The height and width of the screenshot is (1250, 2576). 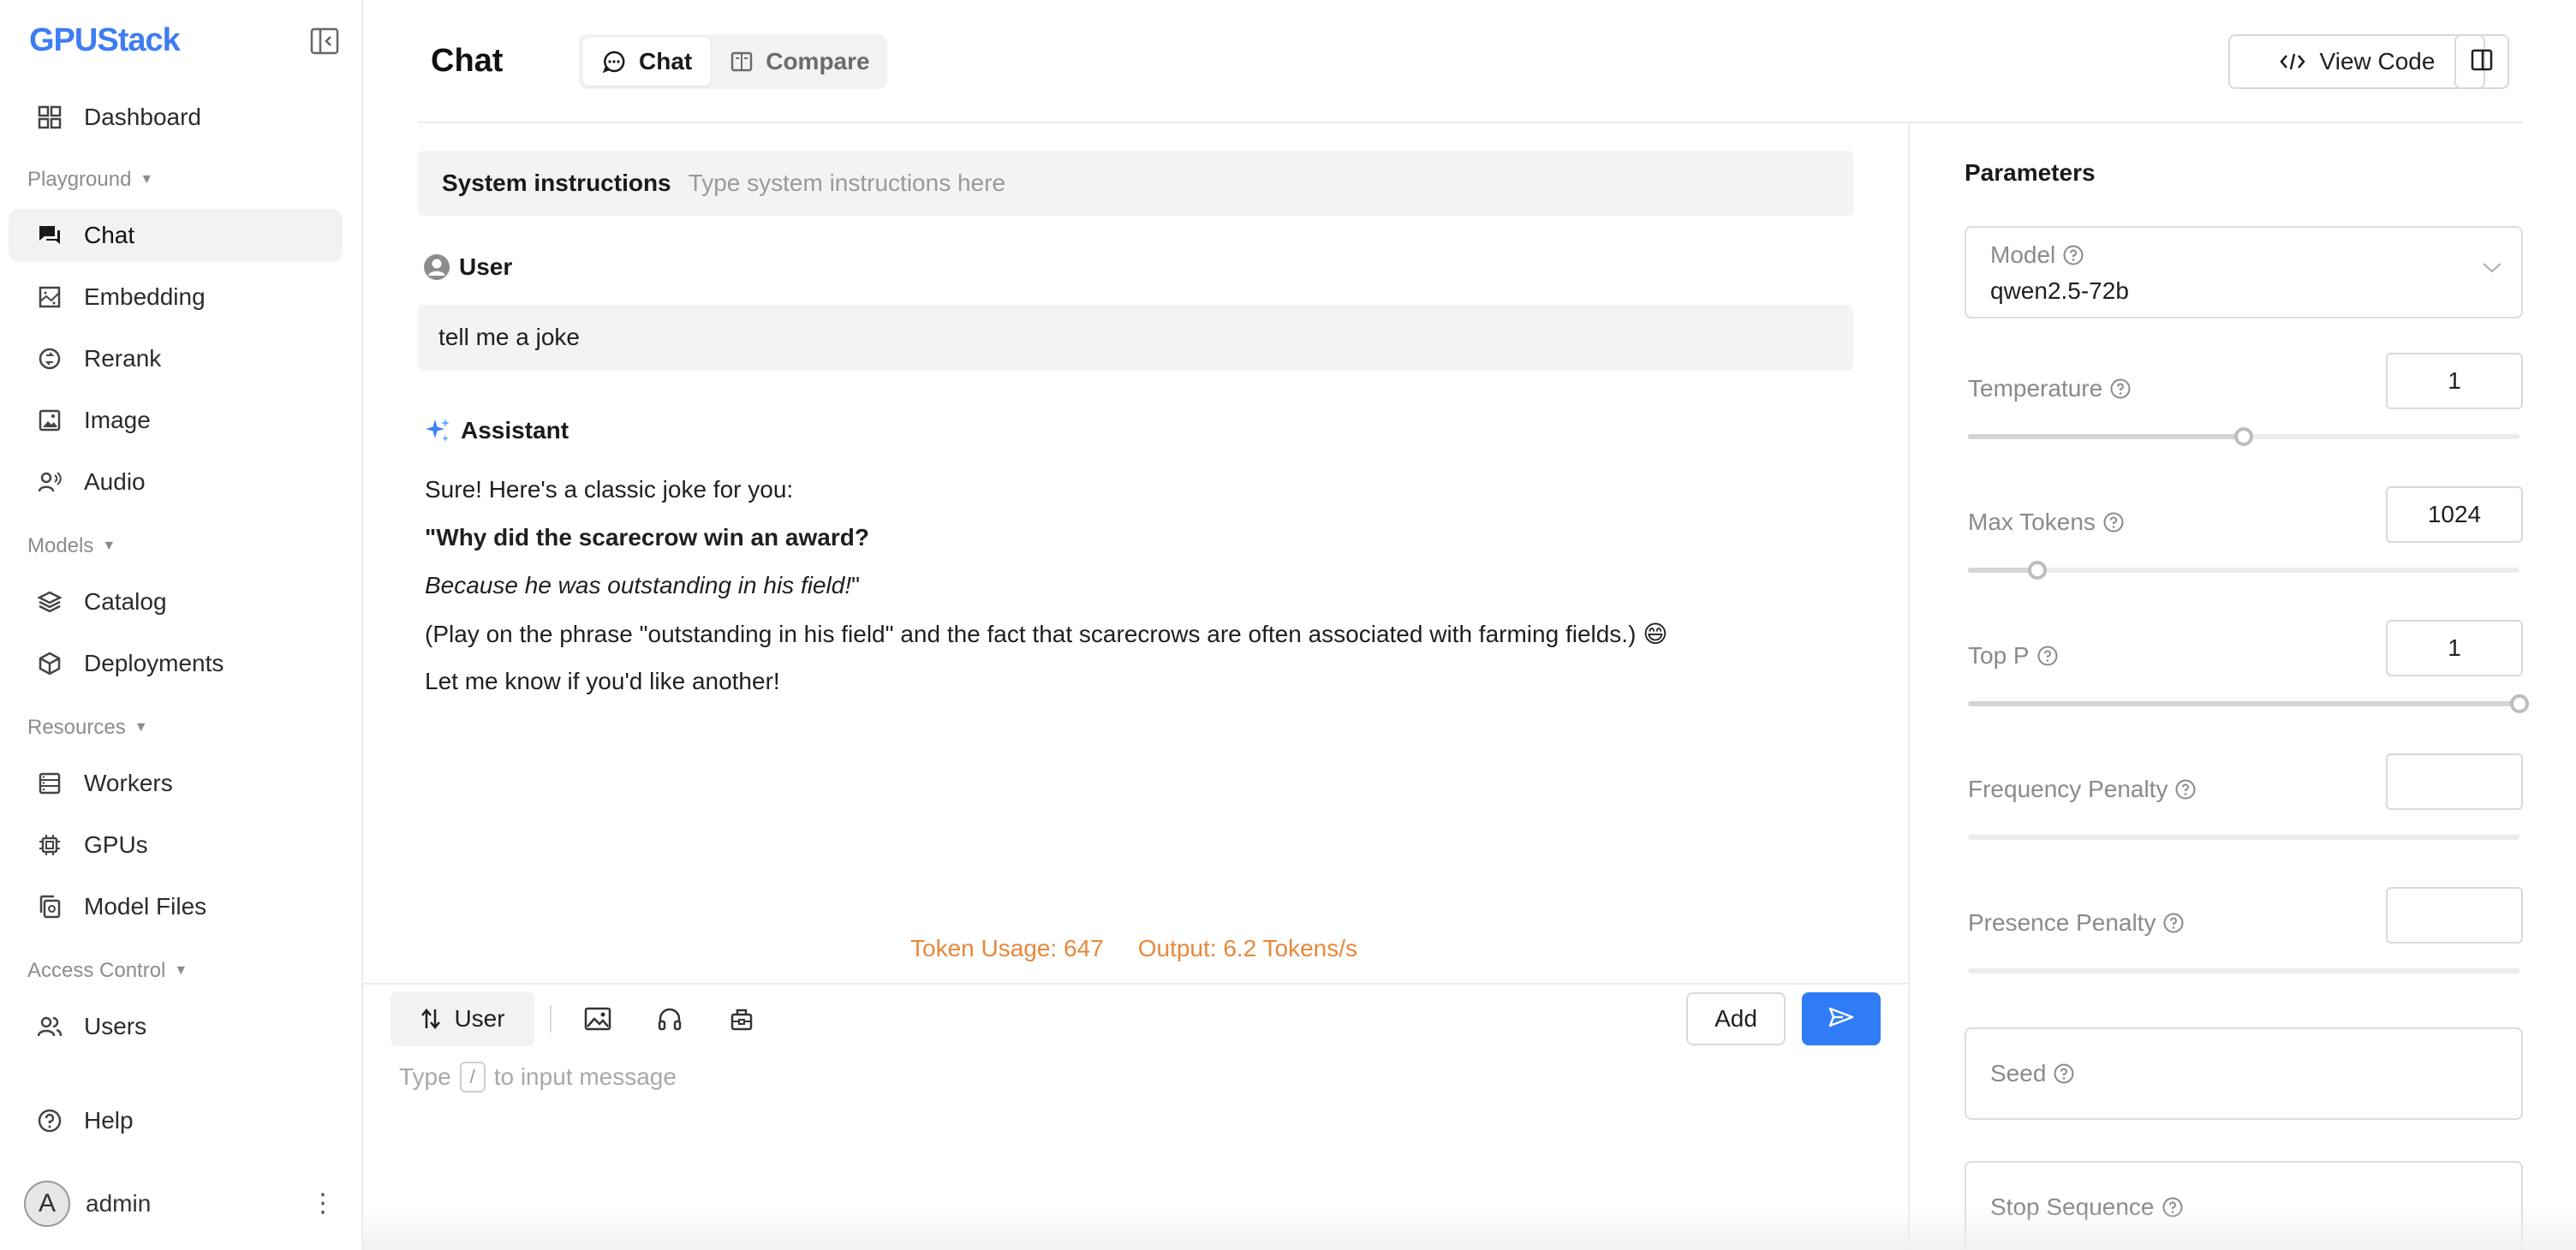 I want to click on dashboard-icon, so click(x=49, y=117).